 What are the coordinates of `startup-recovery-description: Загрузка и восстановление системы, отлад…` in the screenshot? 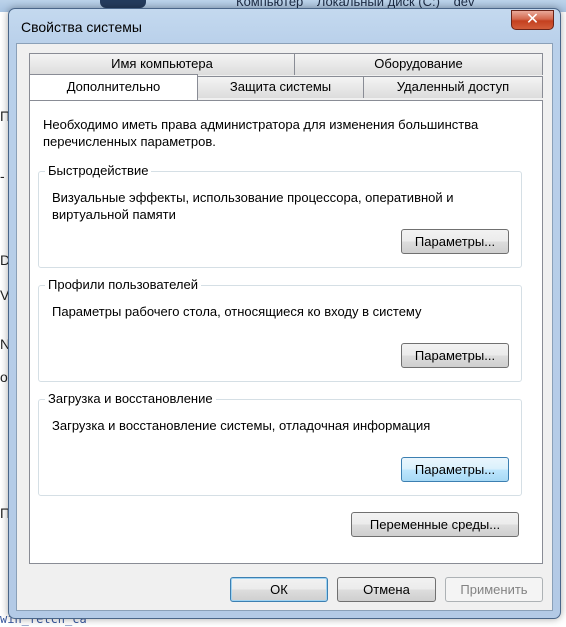 It's located at (241, 425).